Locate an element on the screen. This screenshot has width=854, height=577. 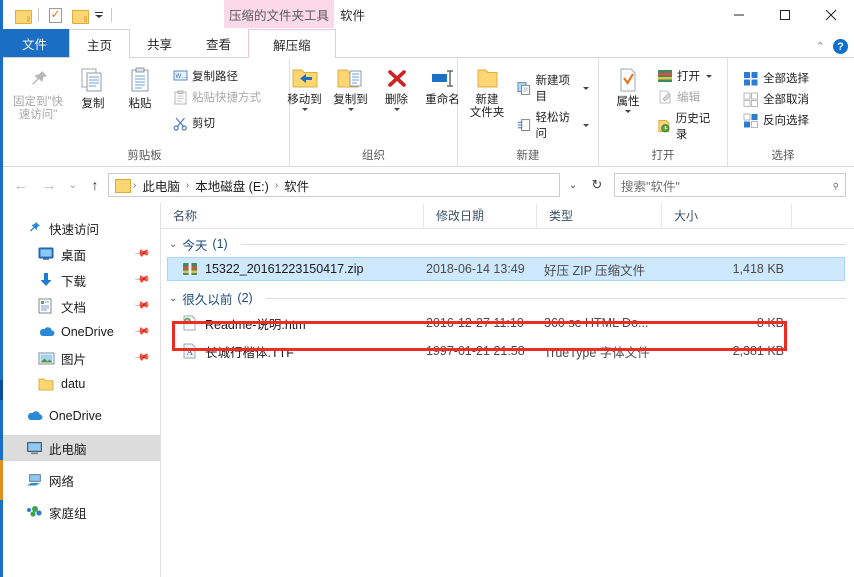
forward-button: → is located at coordinates (49, 185).